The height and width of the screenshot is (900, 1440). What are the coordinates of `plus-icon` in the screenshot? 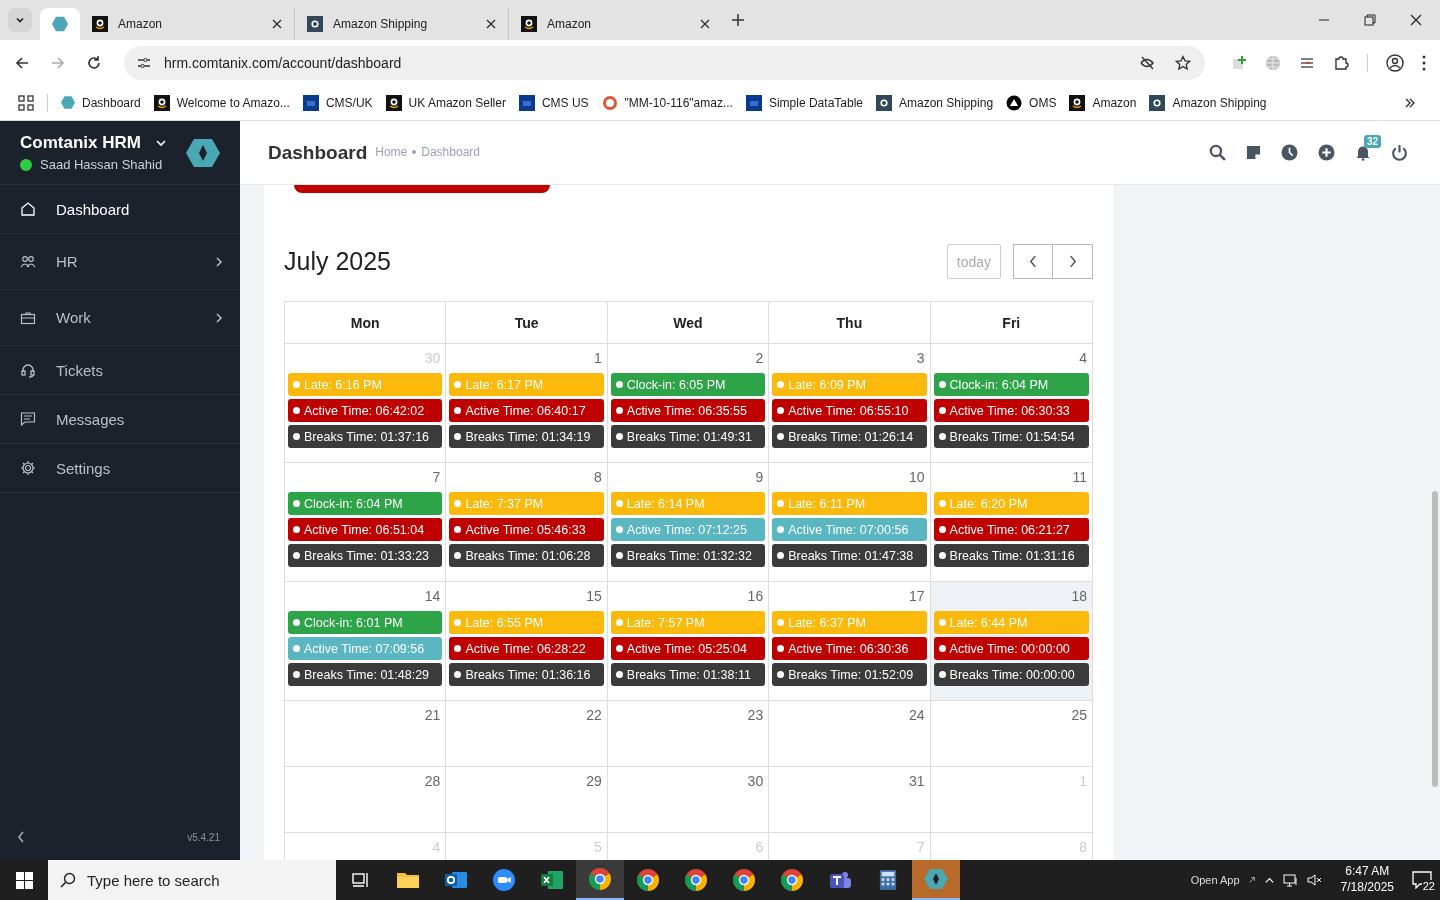 It's located at (738, 20).